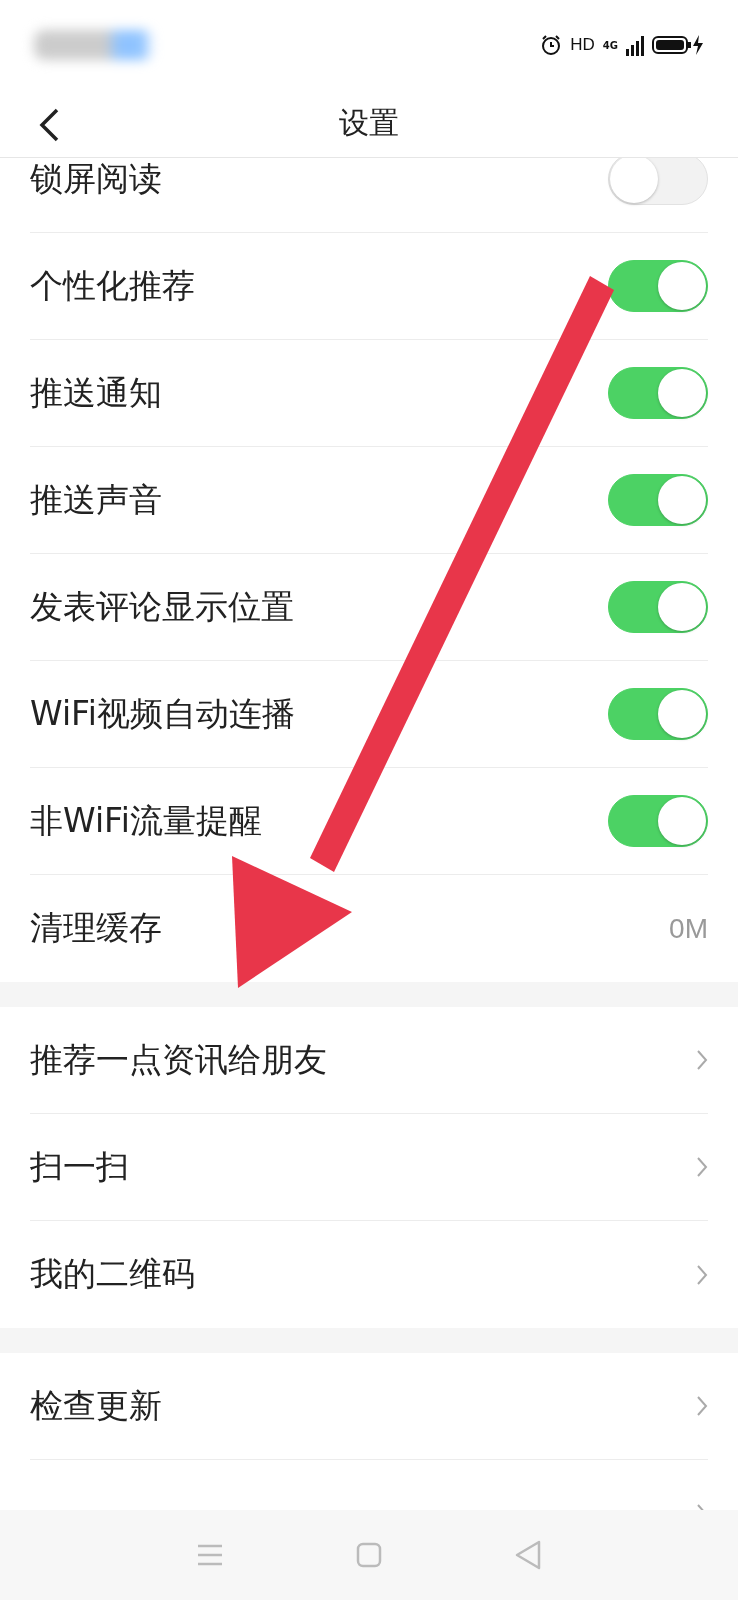 This screenshot has width=738, height=1600. What do you see at coordinates (162, 606) in the screenshot?
I see `setting-label: 发表评论显示位置` at bounding box center [162, 606].